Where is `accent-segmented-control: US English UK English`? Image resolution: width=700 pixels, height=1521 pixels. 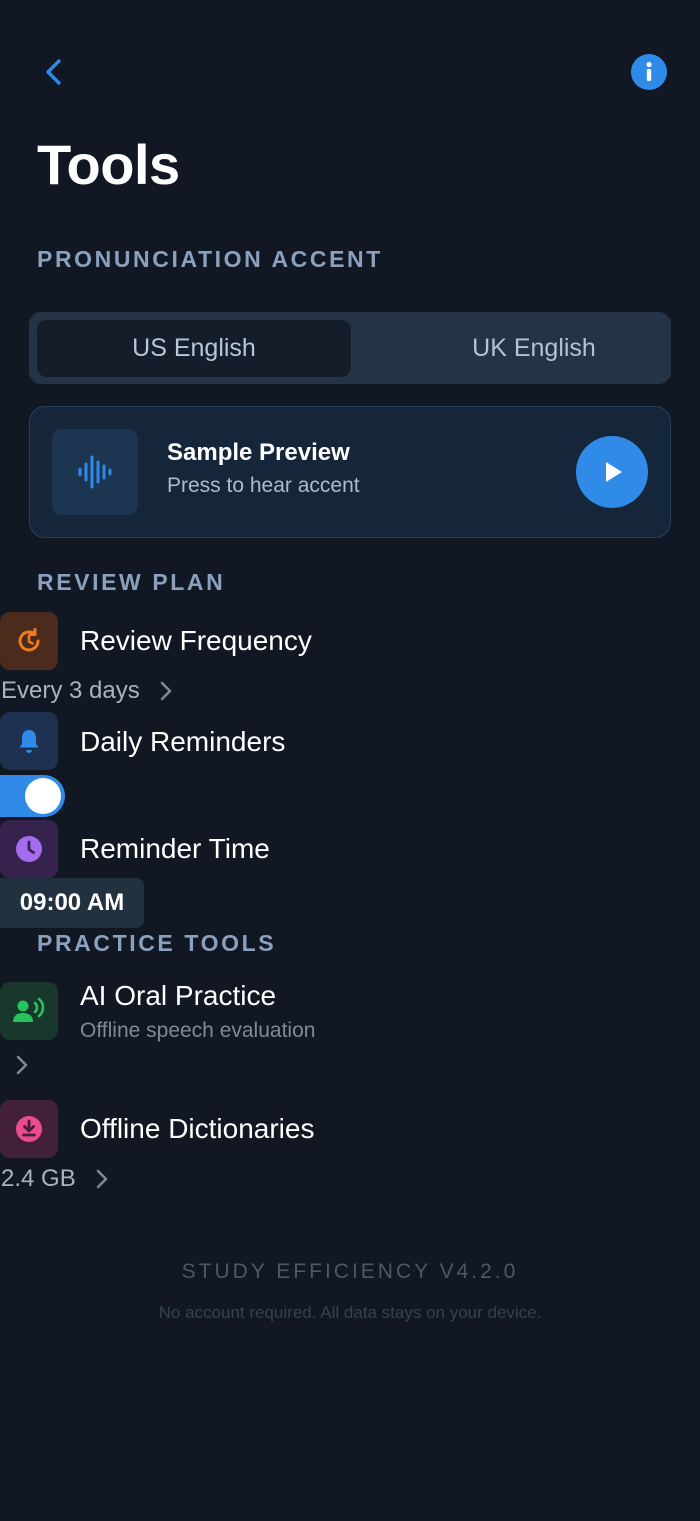 accent-segmented-control: US English UK English is located at coordinates (350, 348).